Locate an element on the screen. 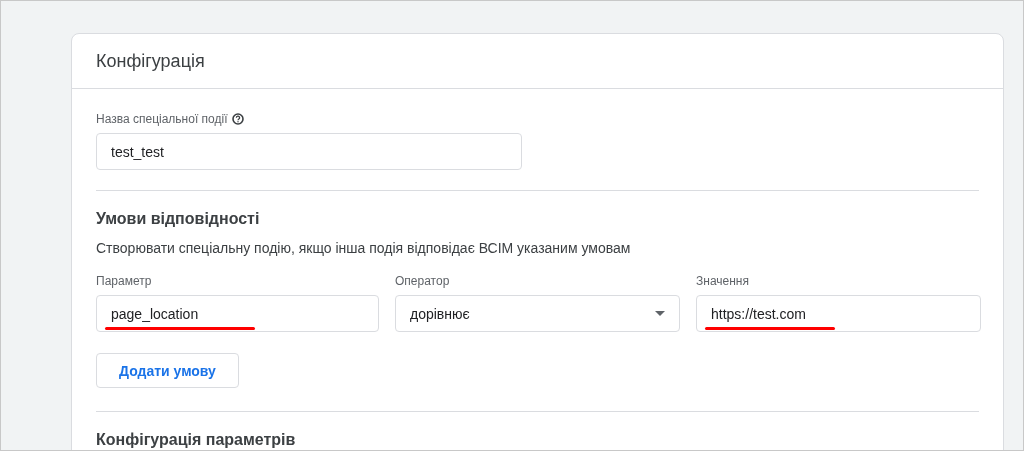 This screenshot has width=1024, height=451. add-condition-button: Додати умову is located at coordinates (167, 370).